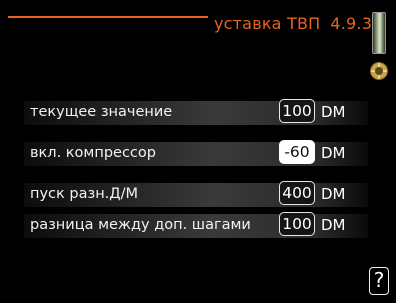 The width and height of the screenshot is (396, 303). I want to click on help-button: ?, so click(379, 281).